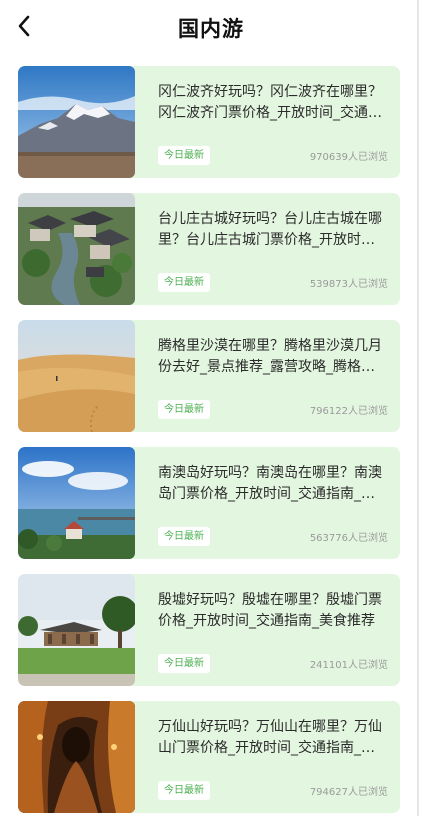 Image resolution: width=422 pixels, height=816 pixels. Describe the element at coordinates (270, 229) in the screenshot. I see `article-title: 台儿庄古城好玩吗？台儿庄古城在哪里？台儿庄古城门票价格_开放时间_交通指南` at that location.